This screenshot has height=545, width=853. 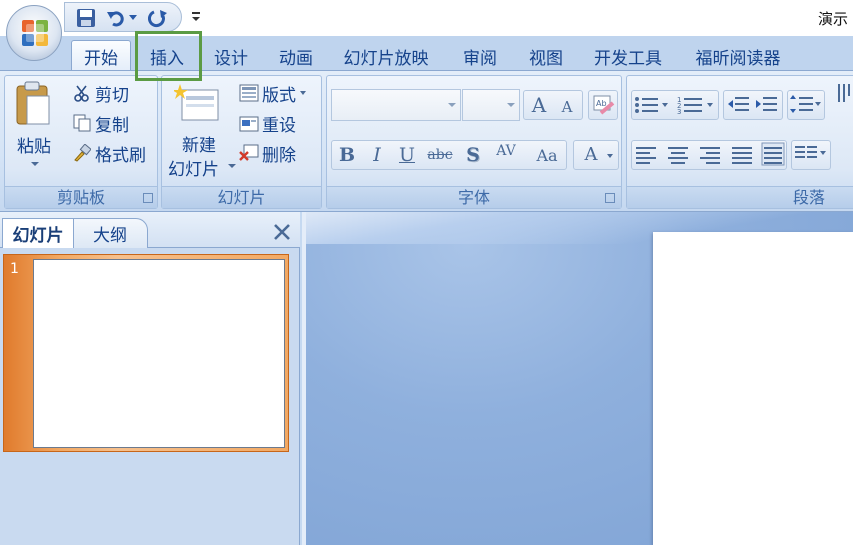 I want to click on new-slide-label-line2: 幻灯片, so click(x=193, y=167).